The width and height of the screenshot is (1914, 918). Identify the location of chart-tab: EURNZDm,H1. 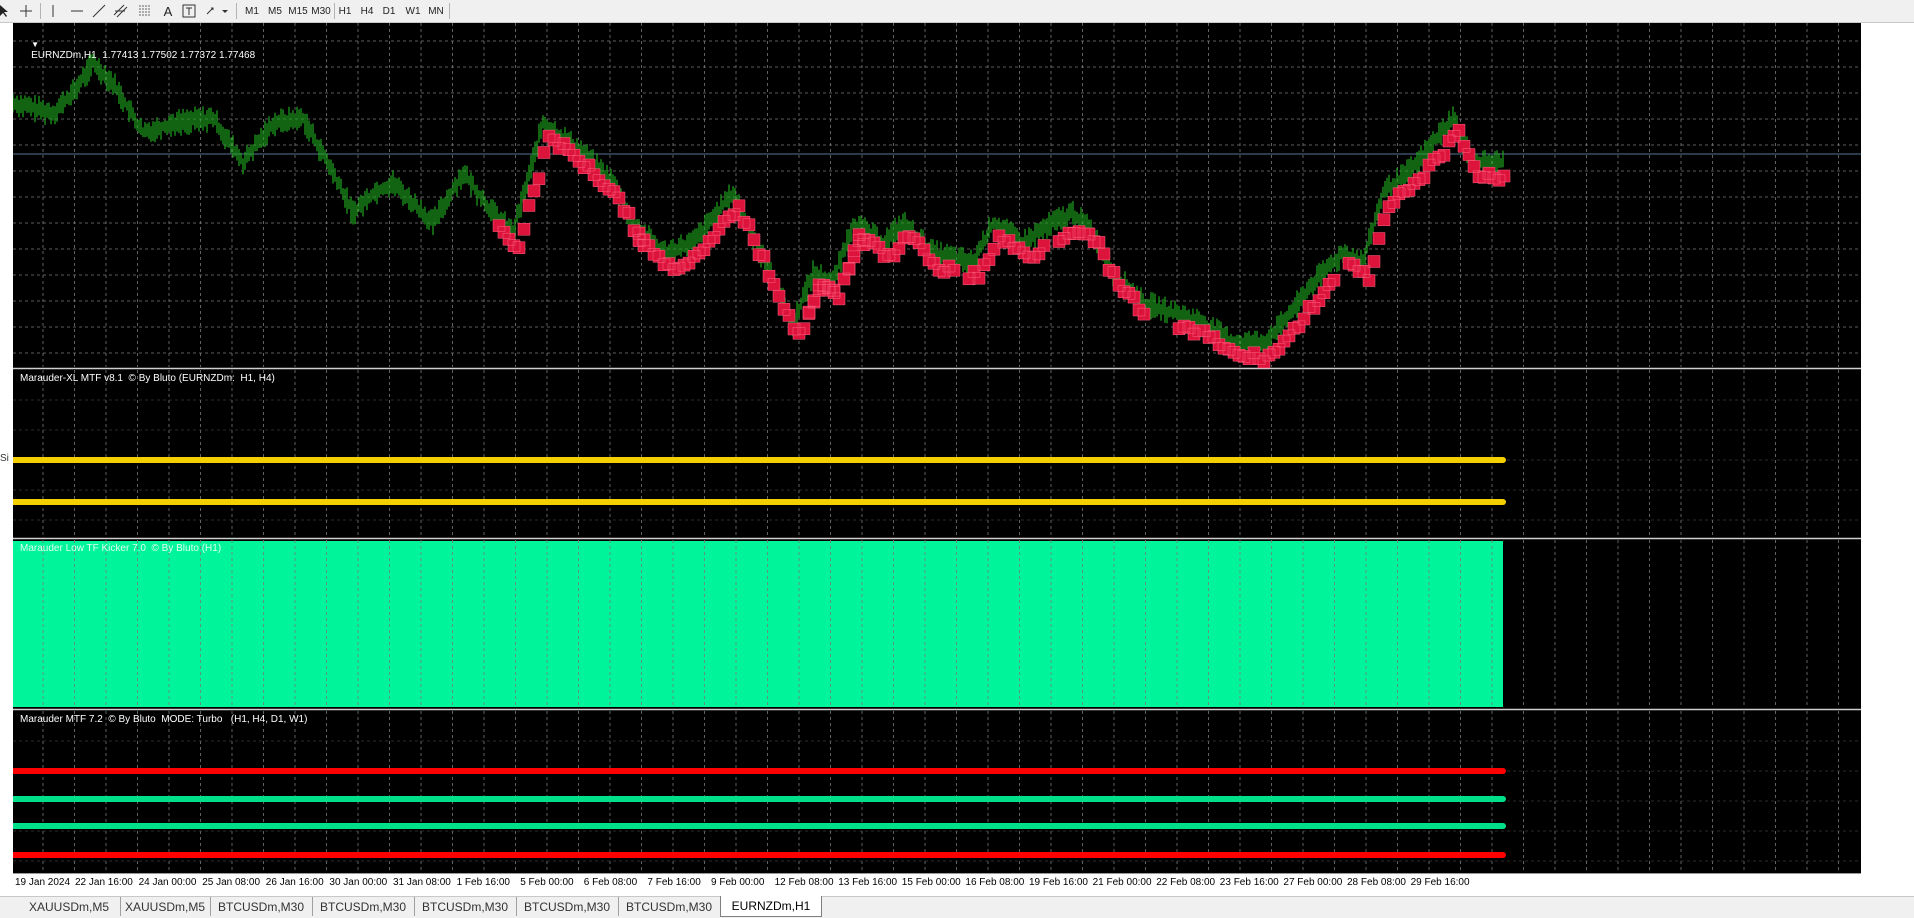
(771, 906).